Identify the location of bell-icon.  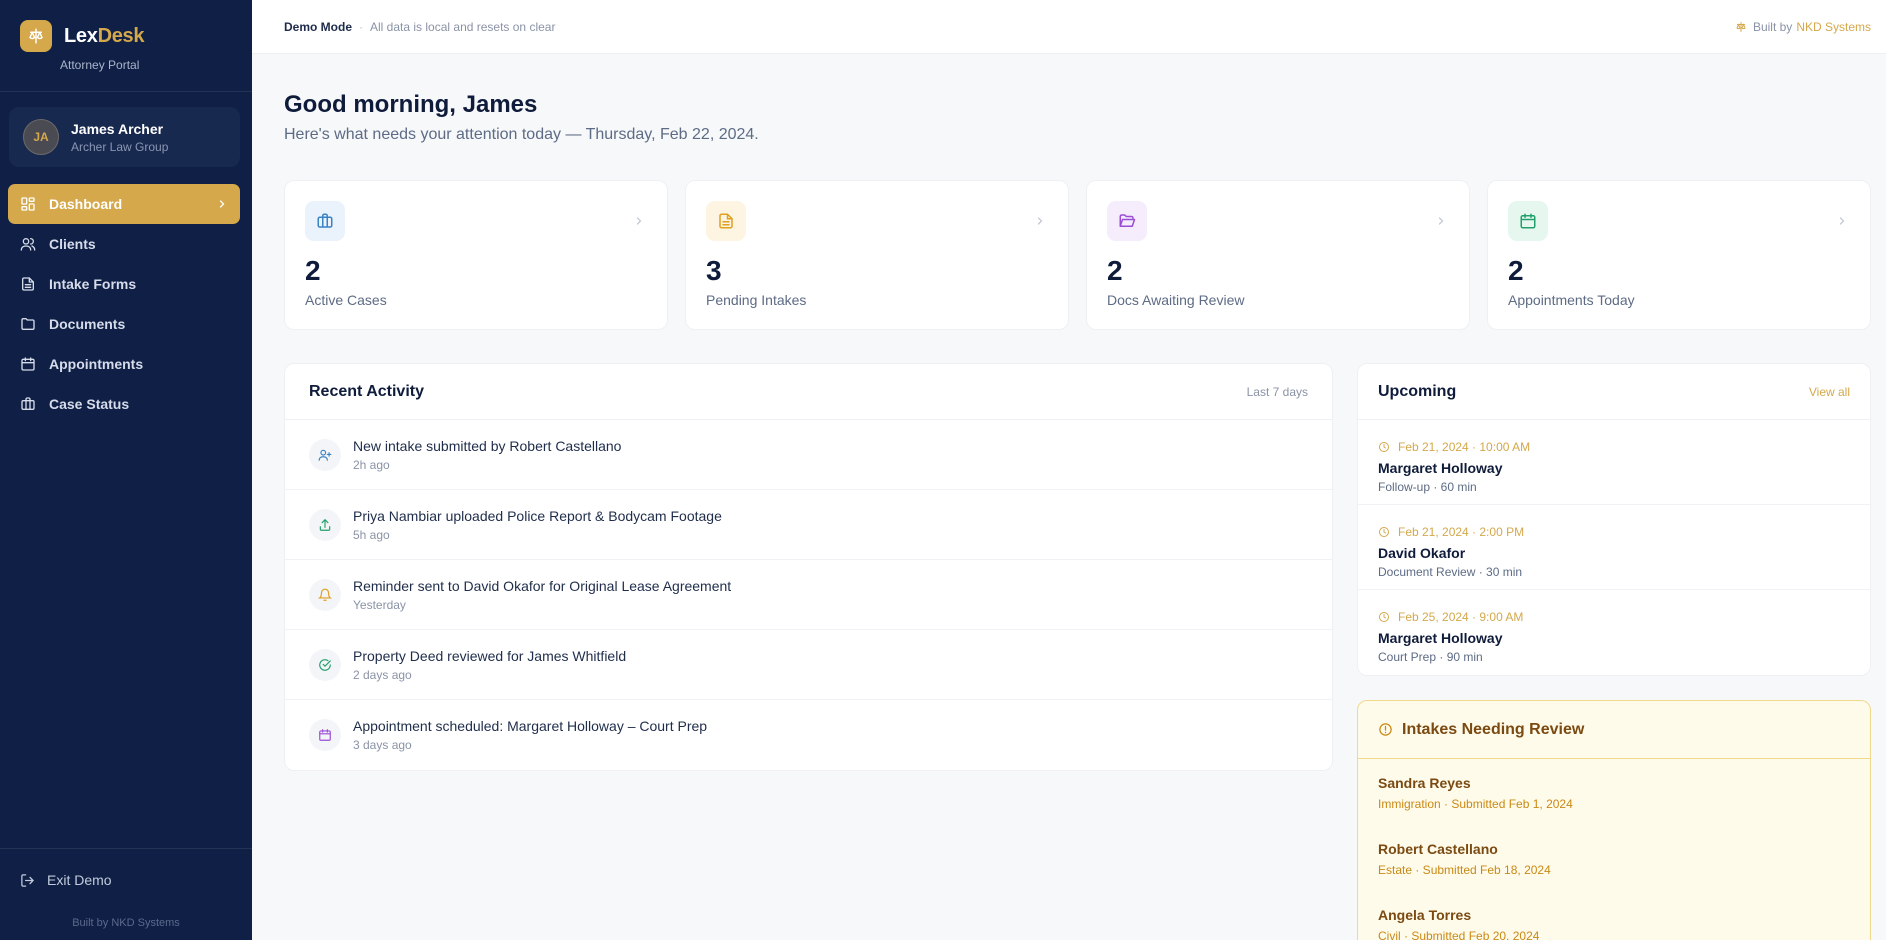
(325, 594).